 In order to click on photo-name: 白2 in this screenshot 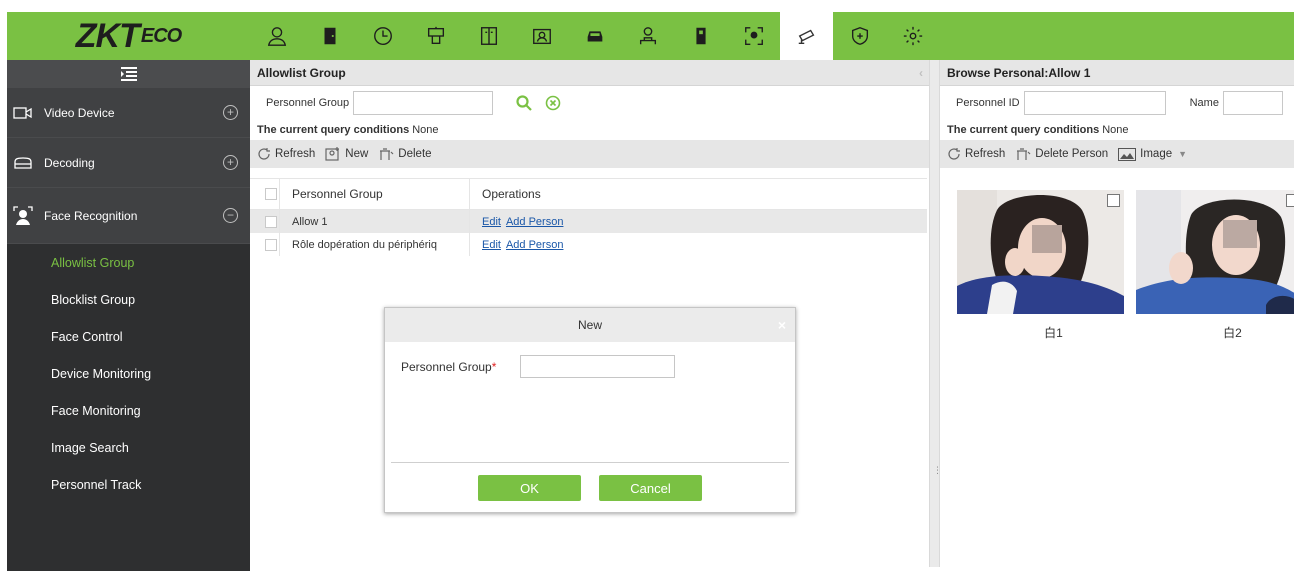, I will do `click(1232, 333)`.